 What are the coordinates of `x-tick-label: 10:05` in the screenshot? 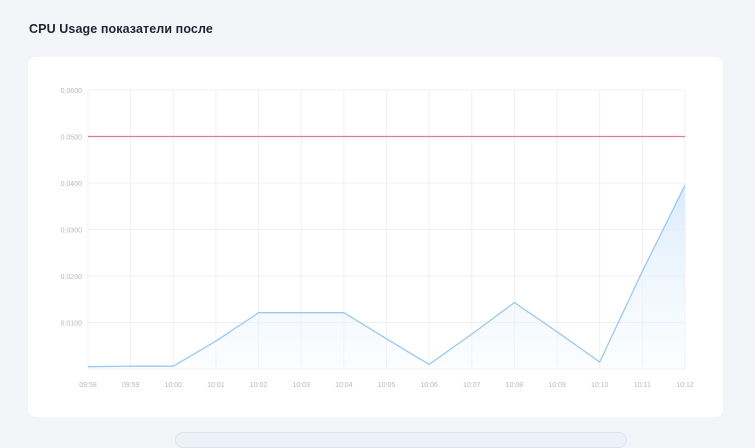 It's located at (387, 385).